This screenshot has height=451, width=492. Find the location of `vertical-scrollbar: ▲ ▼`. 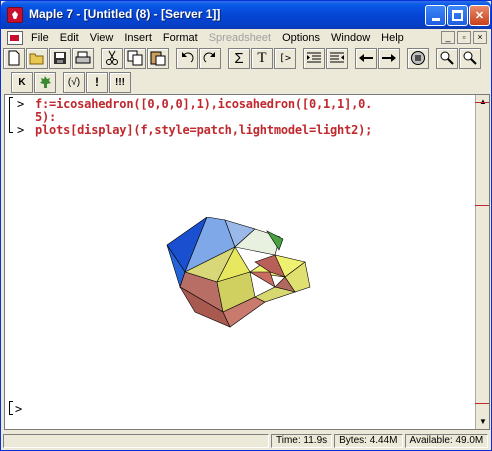

vertical-scrollbar: ▲ ▼ is located at coordinates (482, 262).